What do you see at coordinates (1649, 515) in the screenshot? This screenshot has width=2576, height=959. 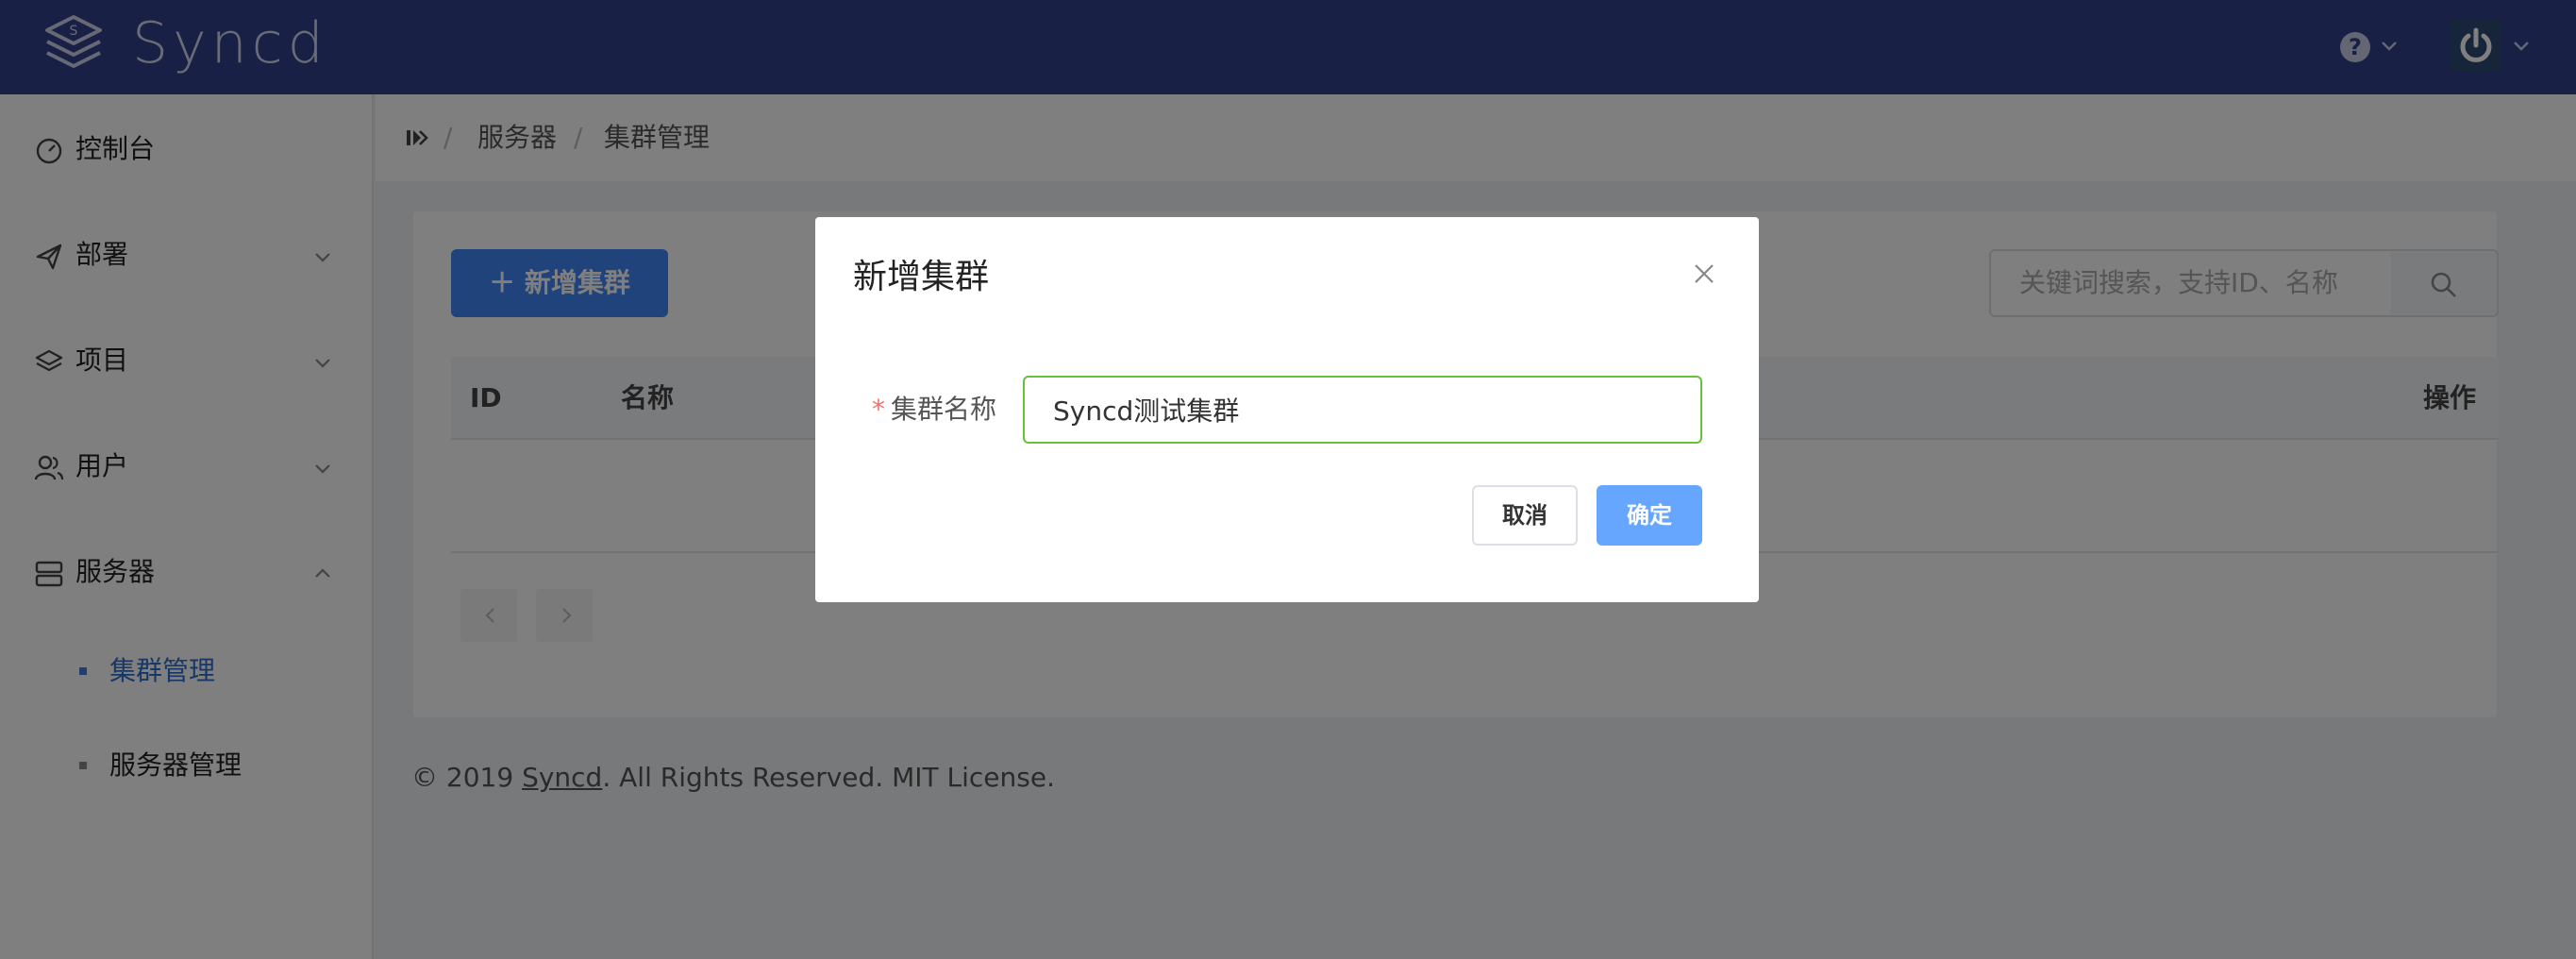 I see `confirm-button: 确定` at bounding box center [1649, 515].